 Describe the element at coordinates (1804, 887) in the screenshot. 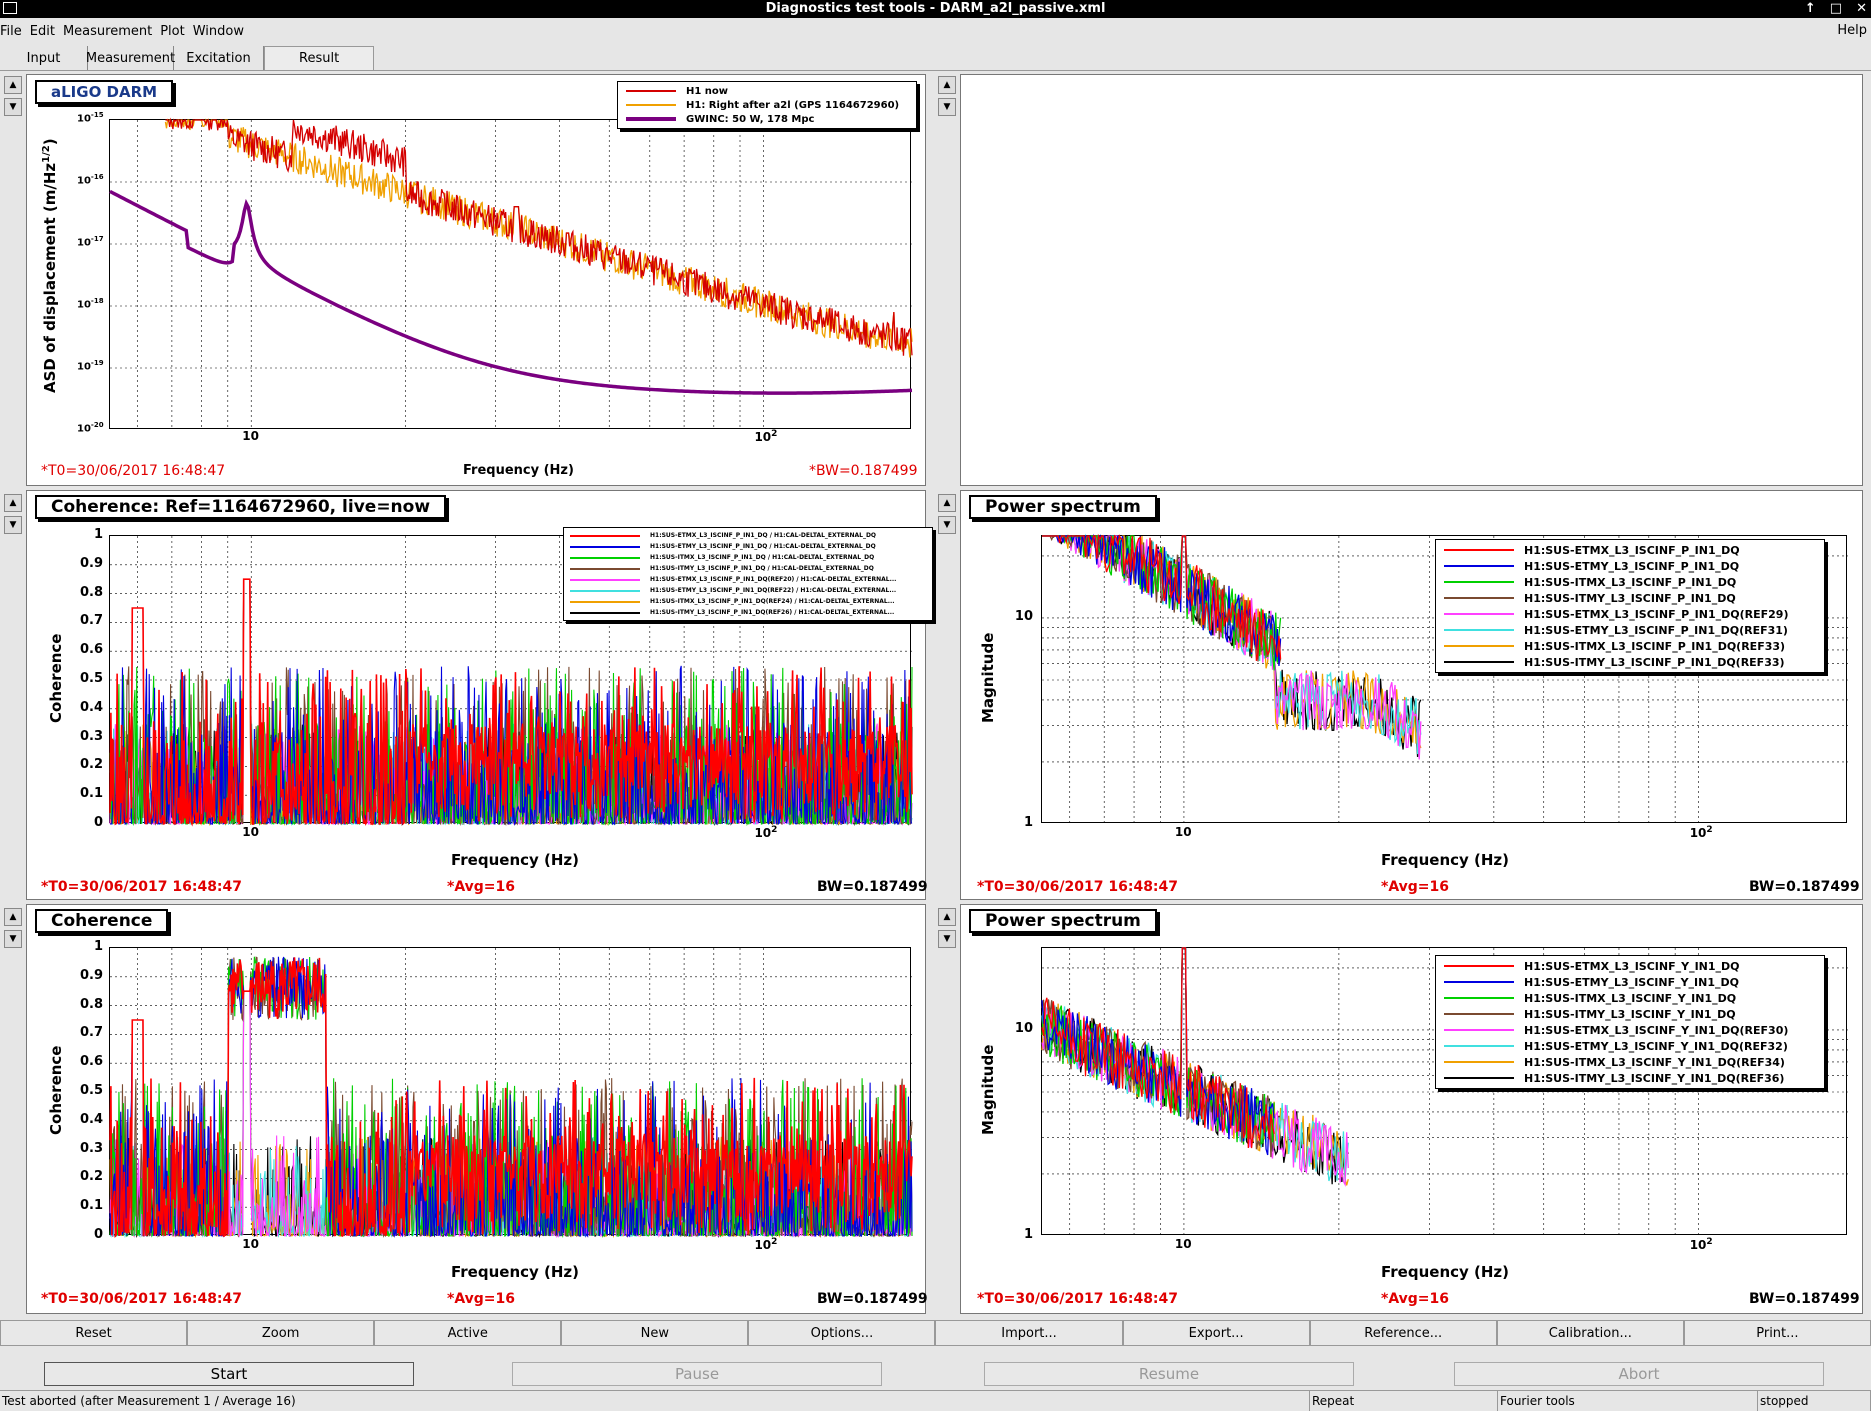

I see `power-spectrum-p-bw: BW=0.187499` at that location.